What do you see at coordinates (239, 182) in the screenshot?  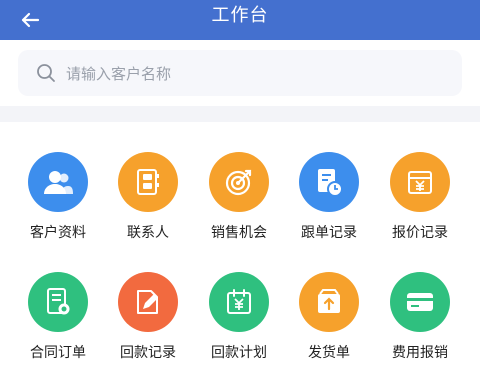 I see `target-icon` at bounding box center [239, 182].